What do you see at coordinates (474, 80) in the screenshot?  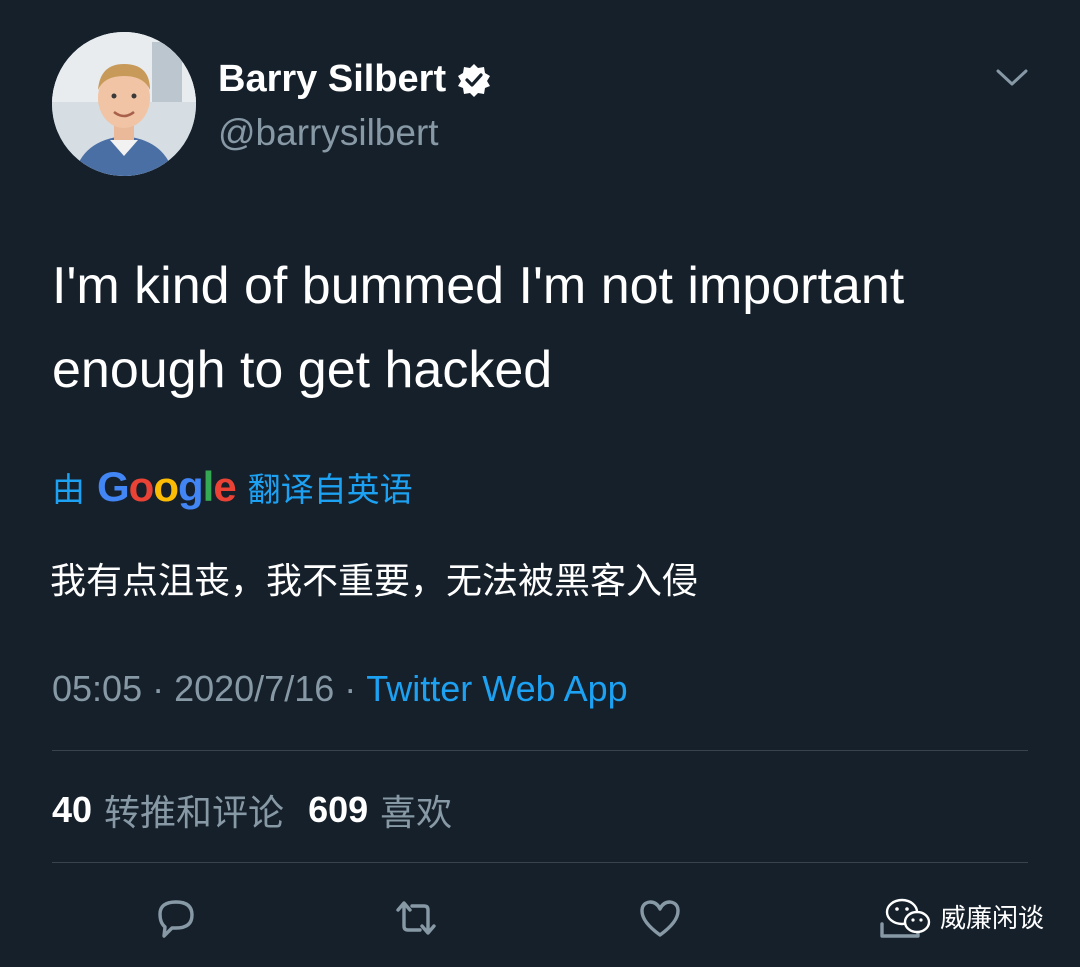 I see `verified-badge-icon` at bounding box center [474, 80].